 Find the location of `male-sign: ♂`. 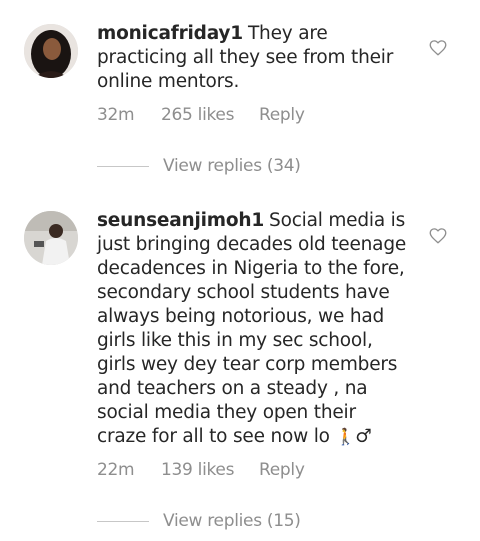

male-sign: ♂ is located at coordinates (363, 436).